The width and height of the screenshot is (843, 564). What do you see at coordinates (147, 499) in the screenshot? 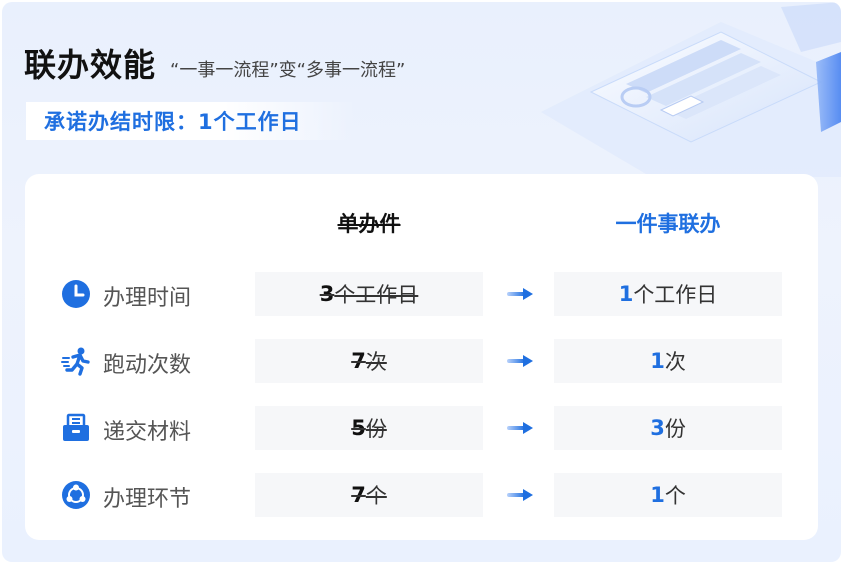
I see `row-label: 办理环节` at bounding box center [147, 499].